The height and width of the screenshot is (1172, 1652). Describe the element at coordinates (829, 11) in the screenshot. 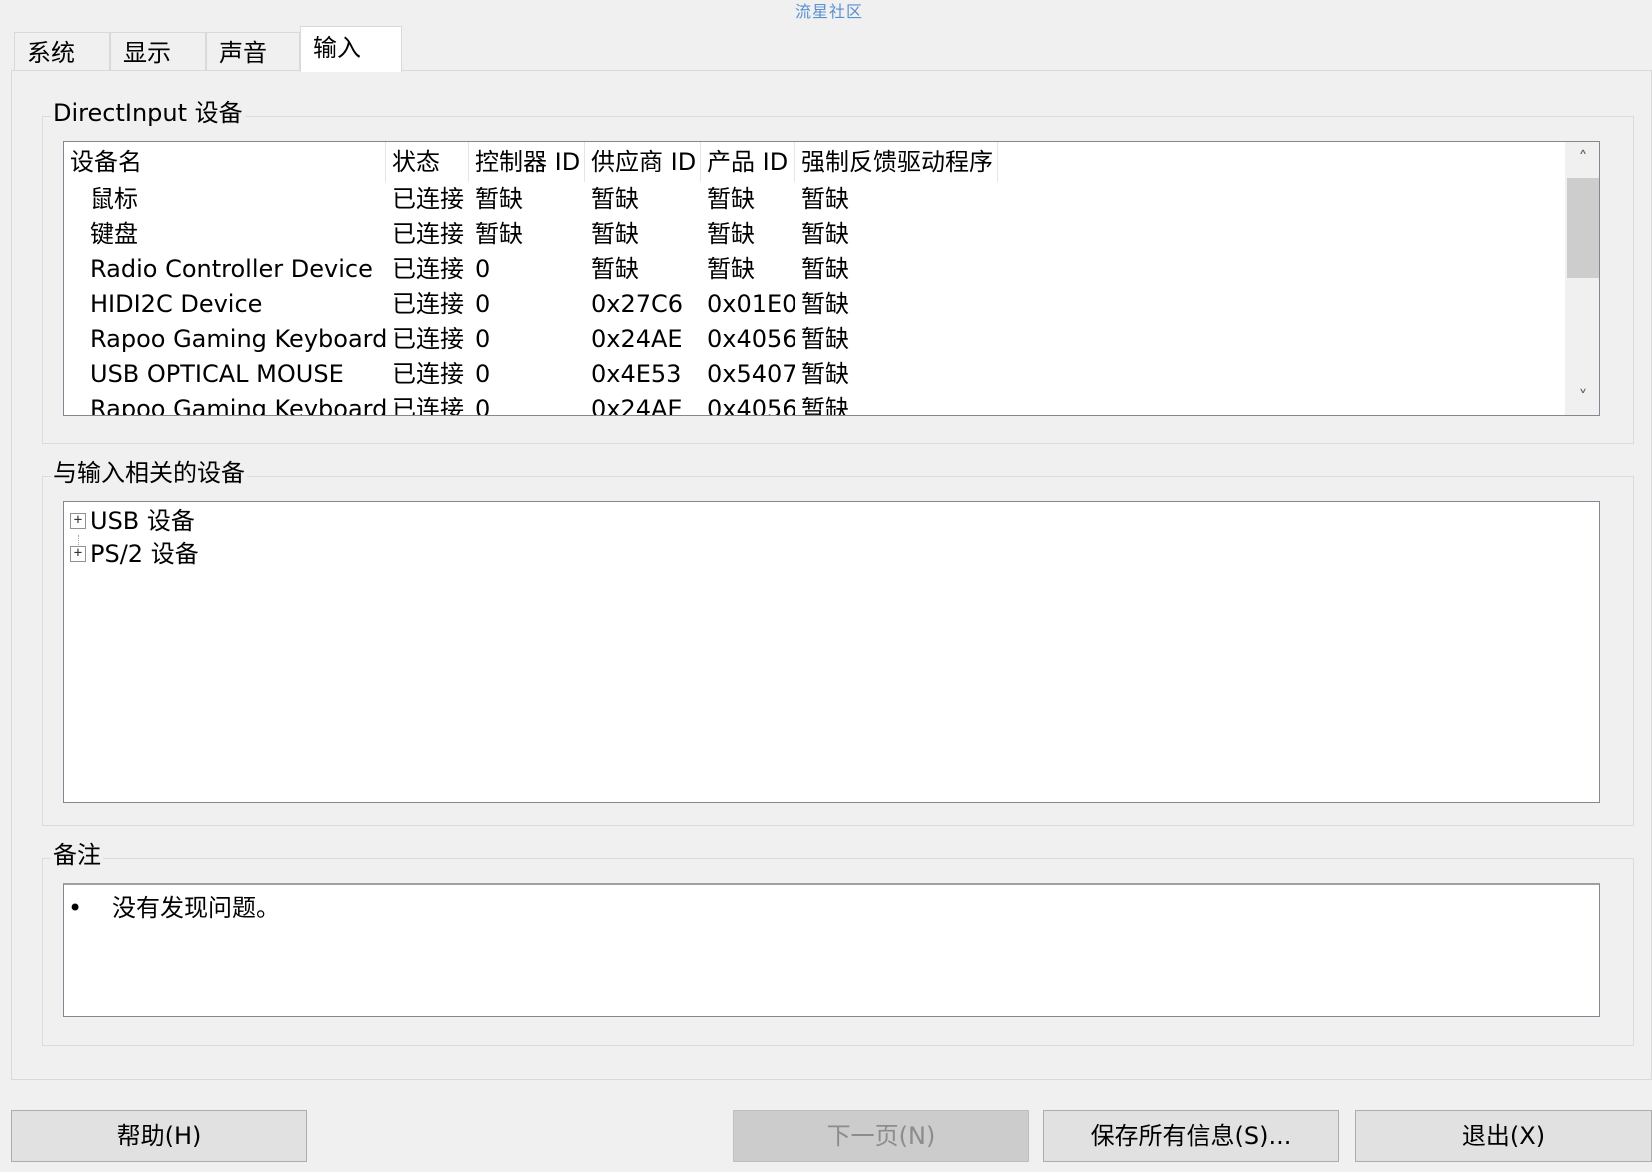

I see `watermark: 流星社区` at that location.